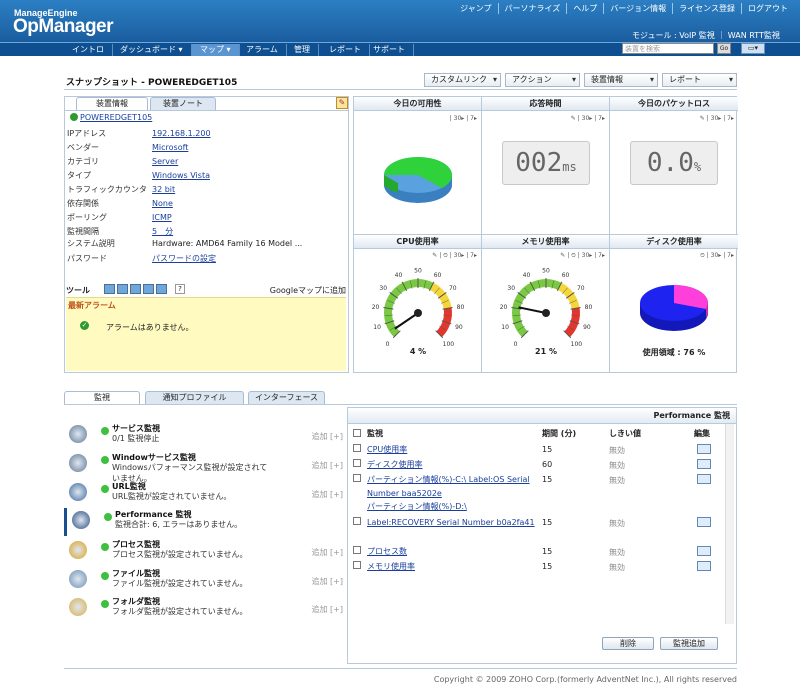 This screenshot has width=800, height=684. Describe the element at coordinates (194, 397) in the screenshot. I see `tab-notification-profile: 通知プロファイル` at that location.